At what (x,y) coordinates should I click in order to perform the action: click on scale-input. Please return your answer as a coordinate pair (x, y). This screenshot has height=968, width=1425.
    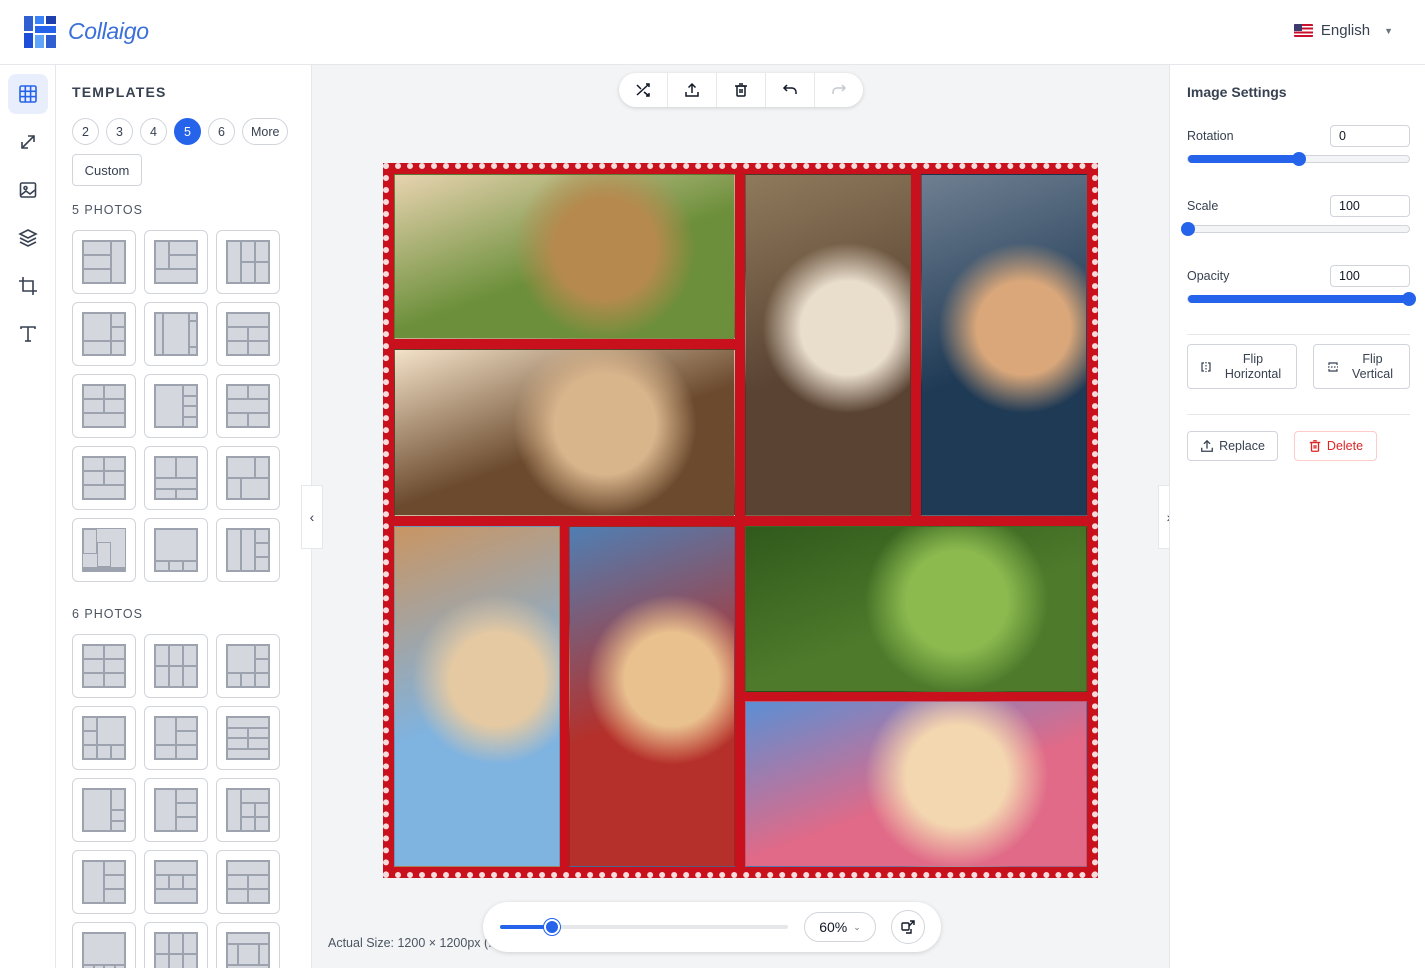
    Looking at the image, I should click on (1370, 206).